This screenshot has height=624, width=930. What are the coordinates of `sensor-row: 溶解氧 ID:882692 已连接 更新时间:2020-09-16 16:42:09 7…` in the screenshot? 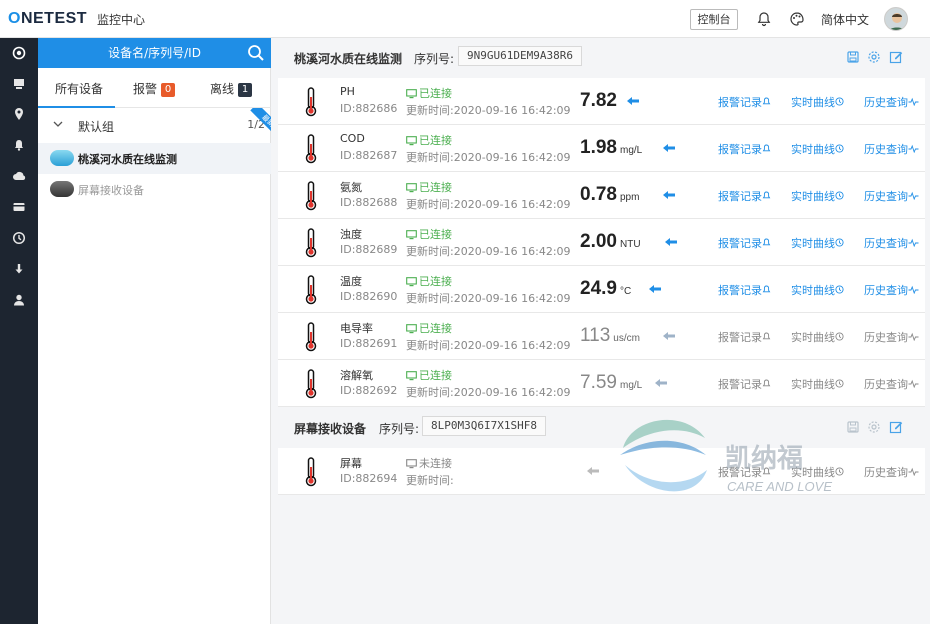 It's located at (601, 383).